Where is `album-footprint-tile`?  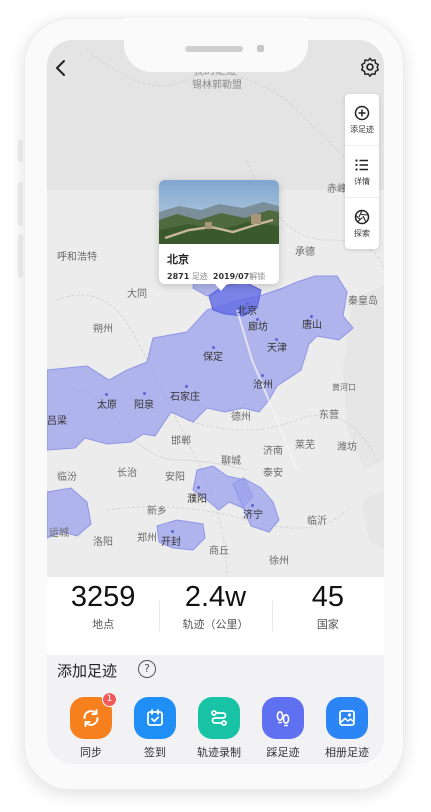
album-footprint-tile is located at coordinates (347, 718).